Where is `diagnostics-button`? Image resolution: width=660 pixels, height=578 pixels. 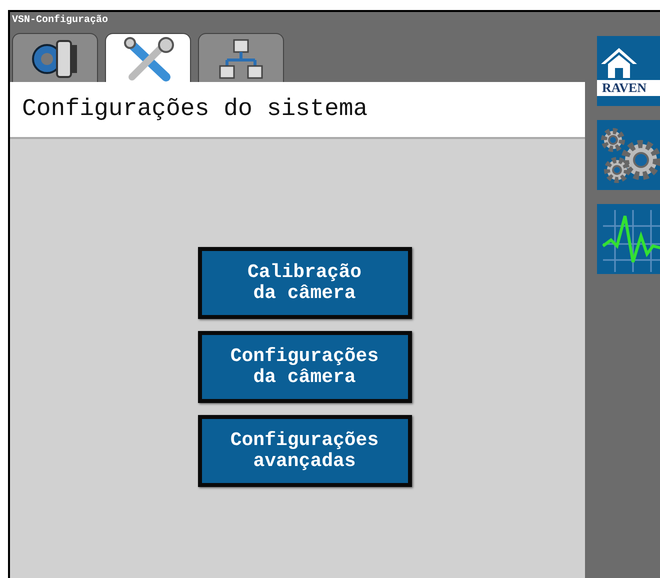
diagnostics-button is located at coordinates (628, 239).